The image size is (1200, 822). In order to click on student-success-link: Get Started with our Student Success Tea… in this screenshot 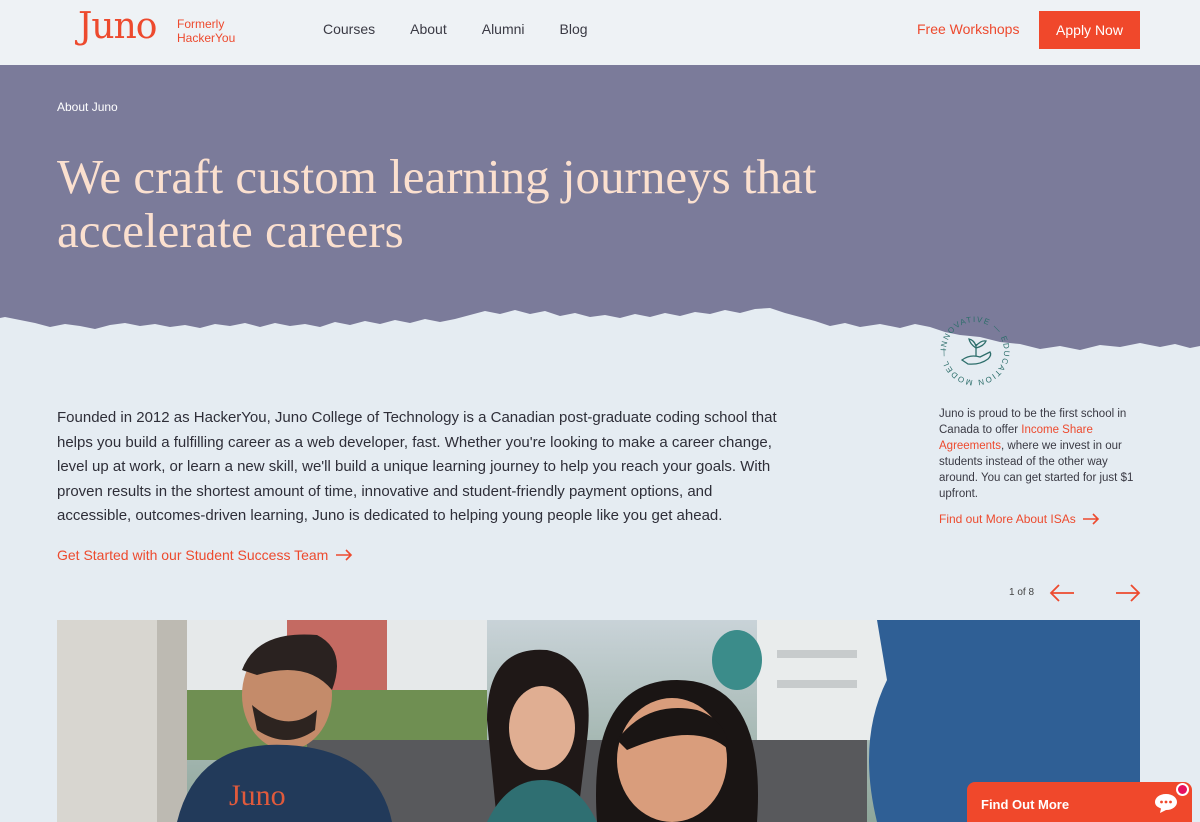, I will do `click(205, 555)`.